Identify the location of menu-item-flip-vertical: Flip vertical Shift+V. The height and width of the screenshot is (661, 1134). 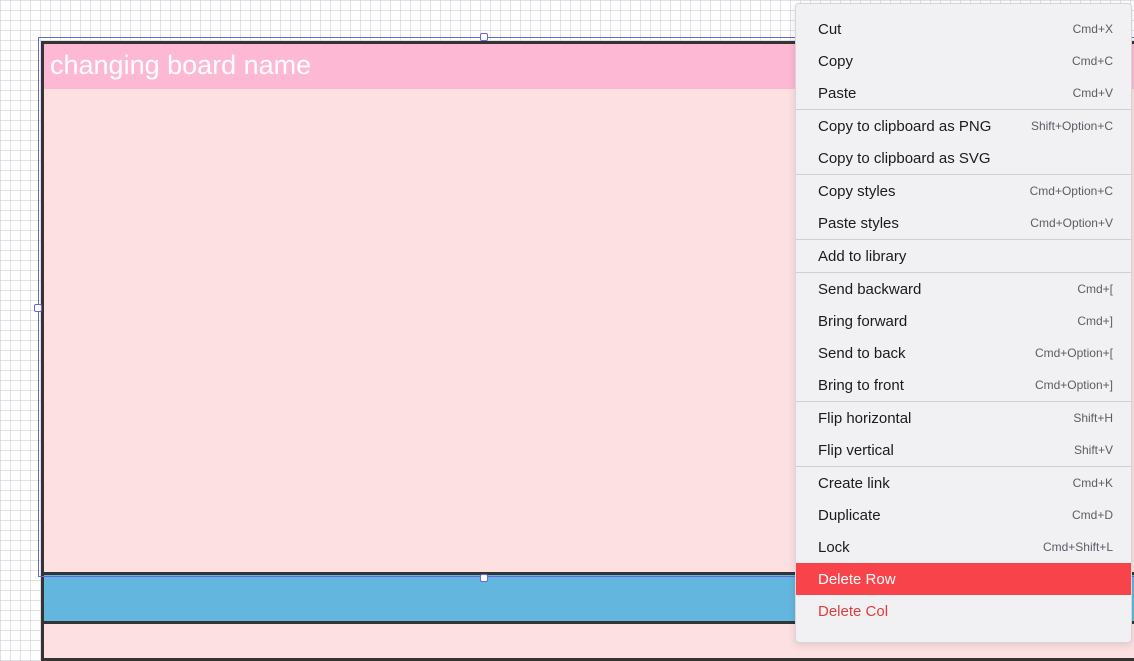
(963, 450).